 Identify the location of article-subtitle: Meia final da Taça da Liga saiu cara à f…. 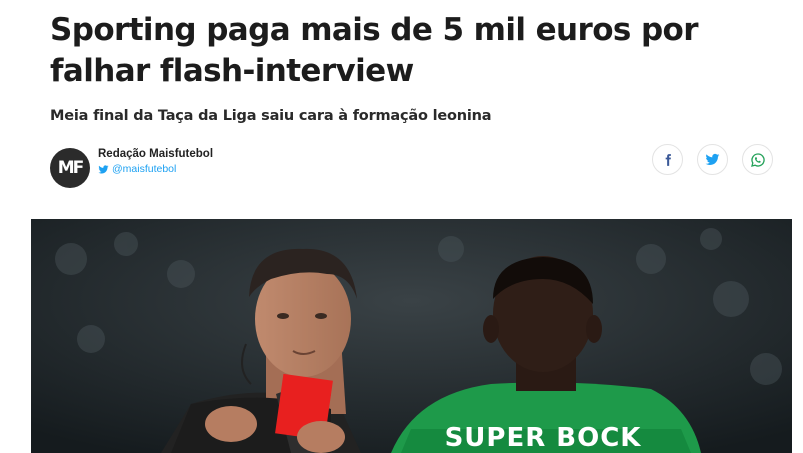
(271, 116).